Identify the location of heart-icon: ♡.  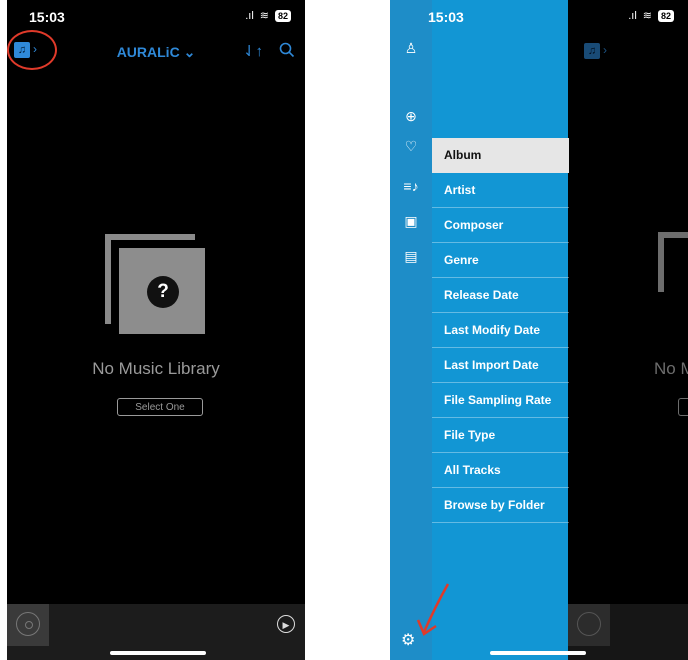
(411, 146).